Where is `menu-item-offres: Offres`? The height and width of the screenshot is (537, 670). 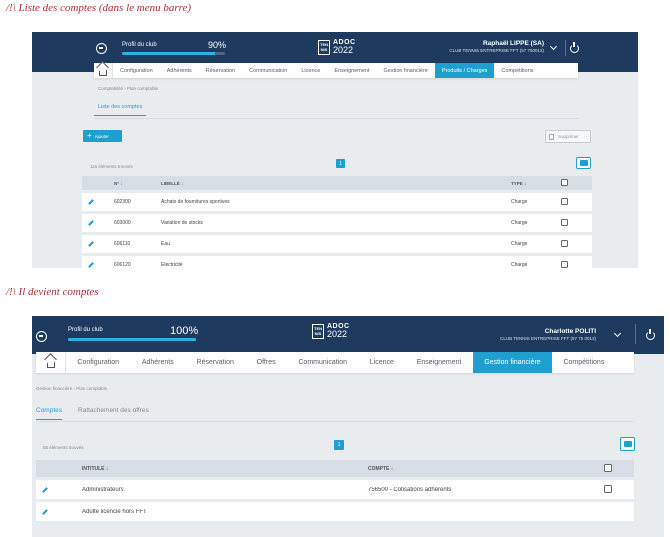
menu-item-offres: Offres is located at coordinates (266, 362).